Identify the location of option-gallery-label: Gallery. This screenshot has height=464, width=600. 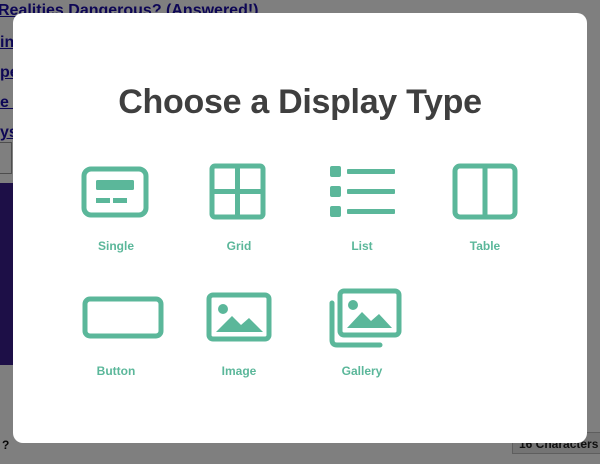
(362, 371).